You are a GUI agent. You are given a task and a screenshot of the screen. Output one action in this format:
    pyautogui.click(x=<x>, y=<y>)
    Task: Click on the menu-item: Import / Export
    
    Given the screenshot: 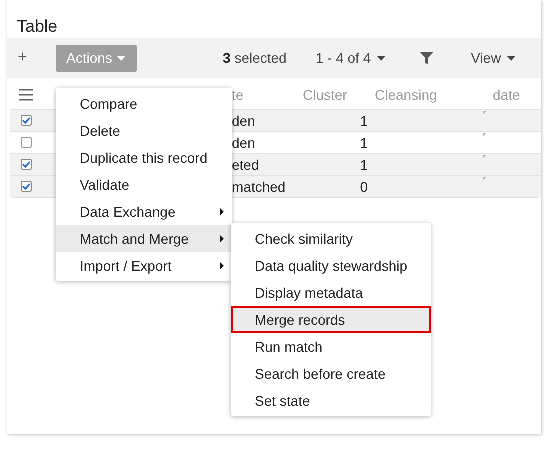 What is the action you would take?
    pyautogui.click(x=144, y=265)
    